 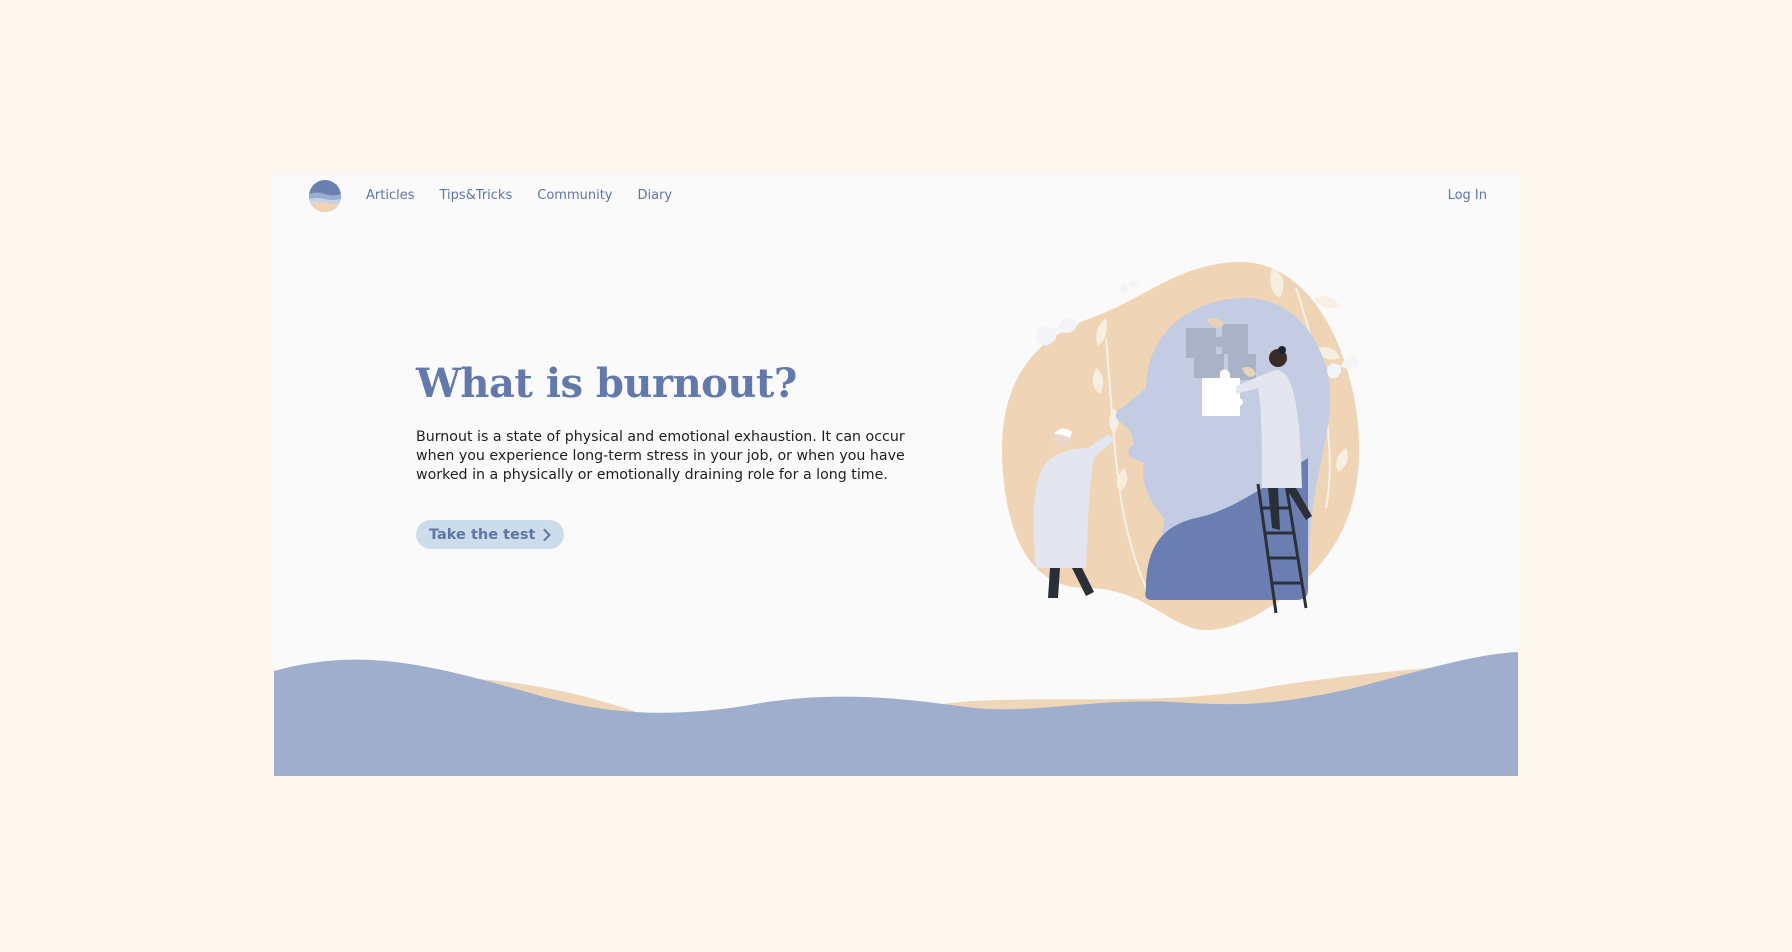 What do you see at coordinates (1467, 195) in the screenshot?
I see `login-link: Log In` at bounding box center [1467, 195].